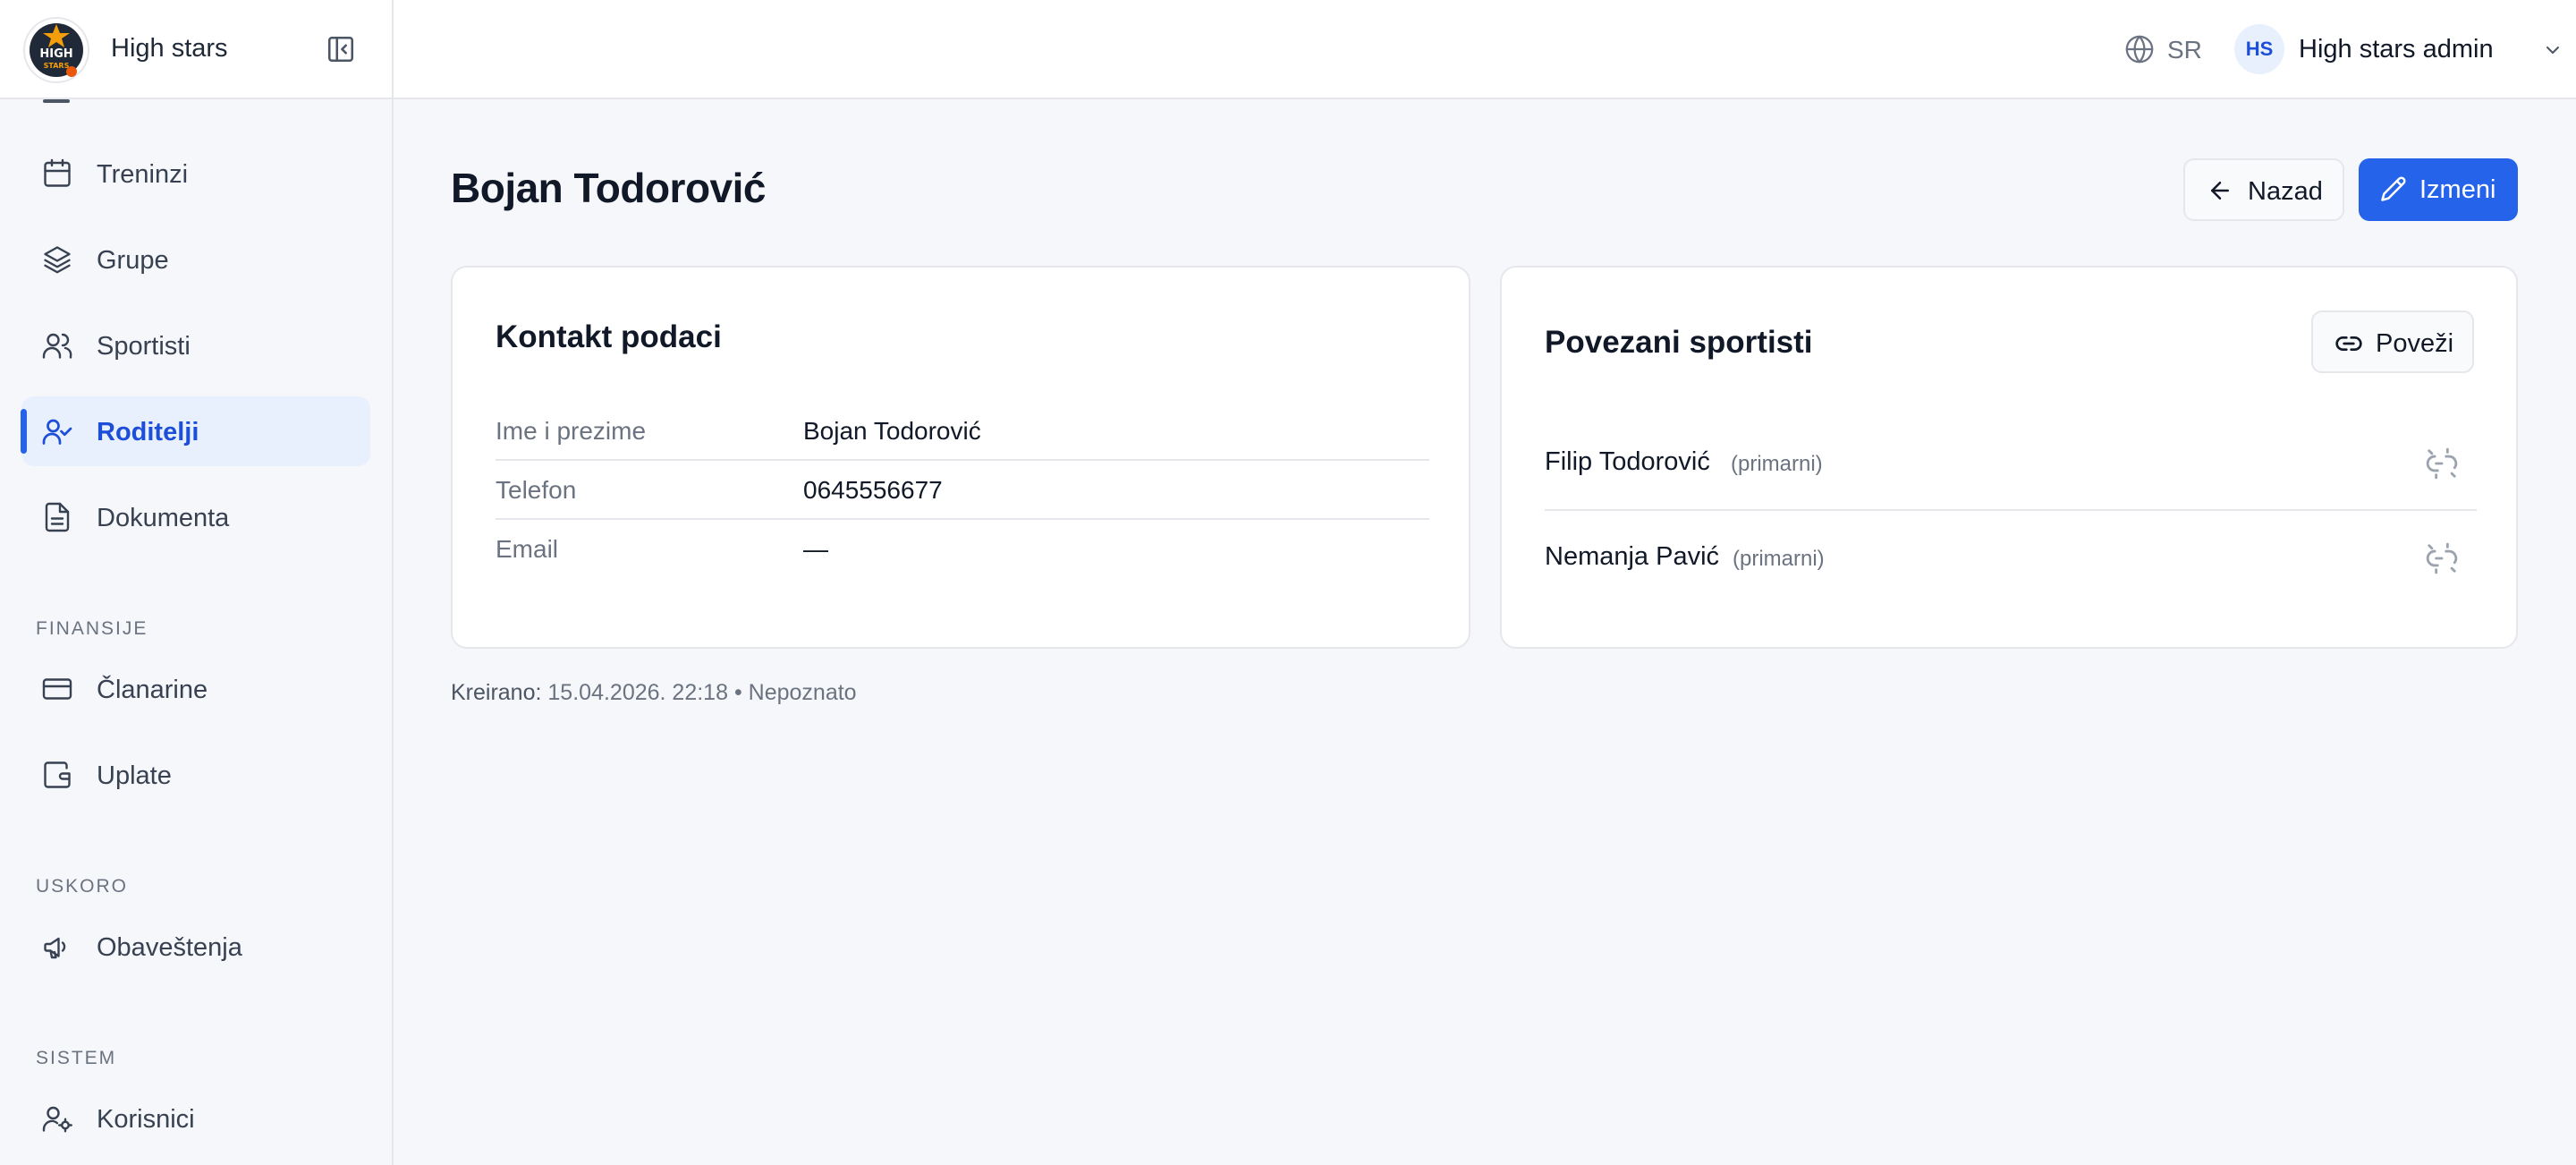  What do you see at coordinates (195, 259) in the screenshot?
I see `sidebar-item-grupe: Grupe` at bounding box center [195, 259].